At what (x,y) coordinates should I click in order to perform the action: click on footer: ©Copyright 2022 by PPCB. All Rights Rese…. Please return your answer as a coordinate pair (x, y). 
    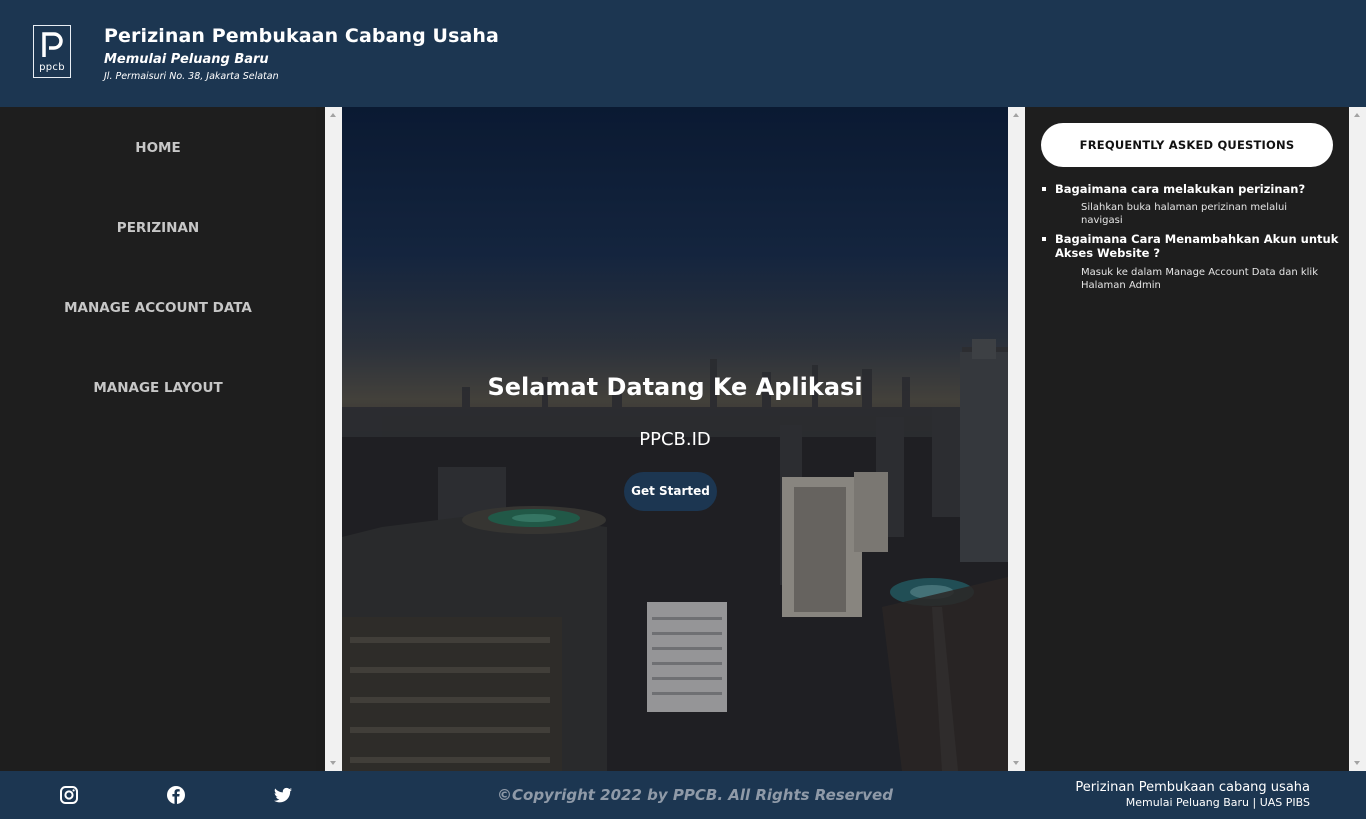
    Looking at the image, I should click on (683, 795).